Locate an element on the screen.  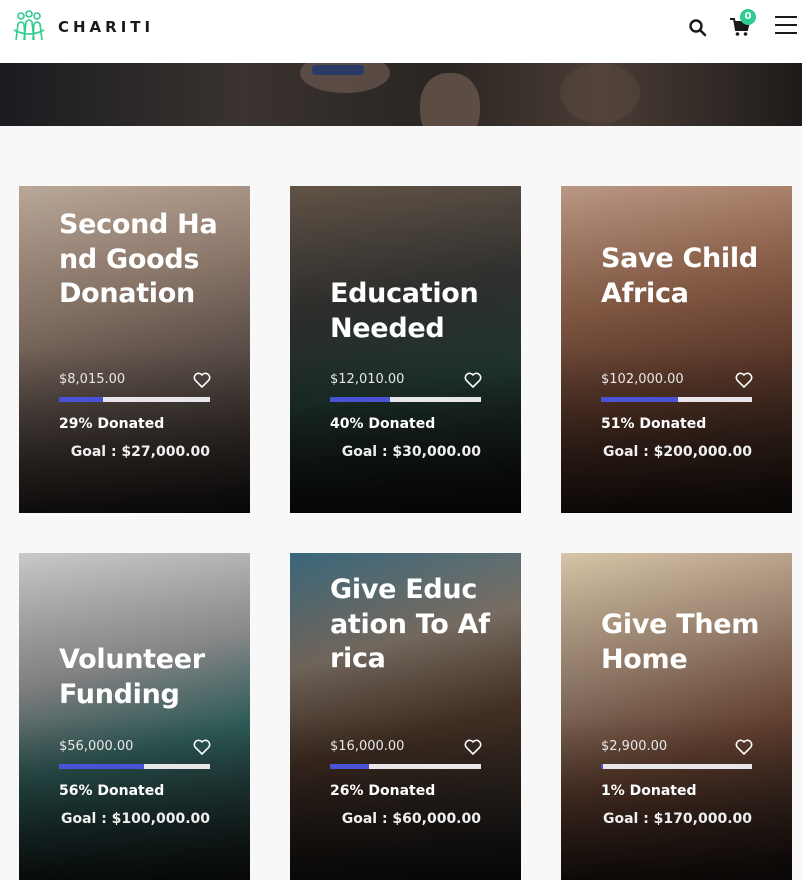
campaign-title: Second Hand Goods Donation is located at coordinates (139, 260).